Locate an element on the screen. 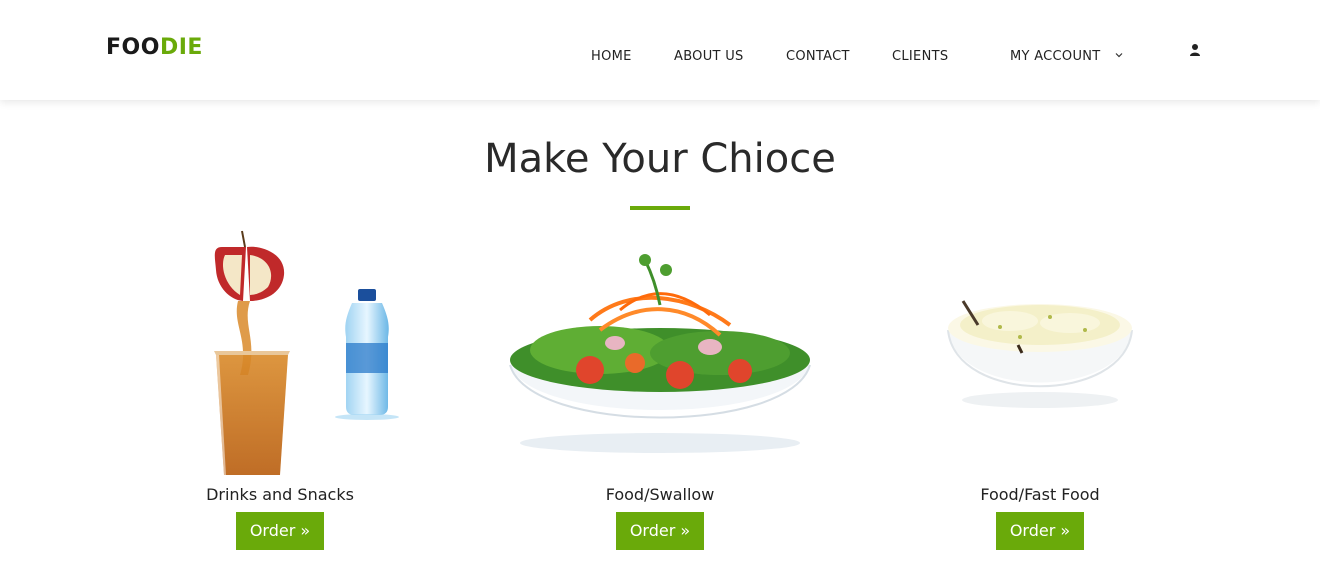  card-label: Drinks and Snacks is located at coordinates (280, 494).